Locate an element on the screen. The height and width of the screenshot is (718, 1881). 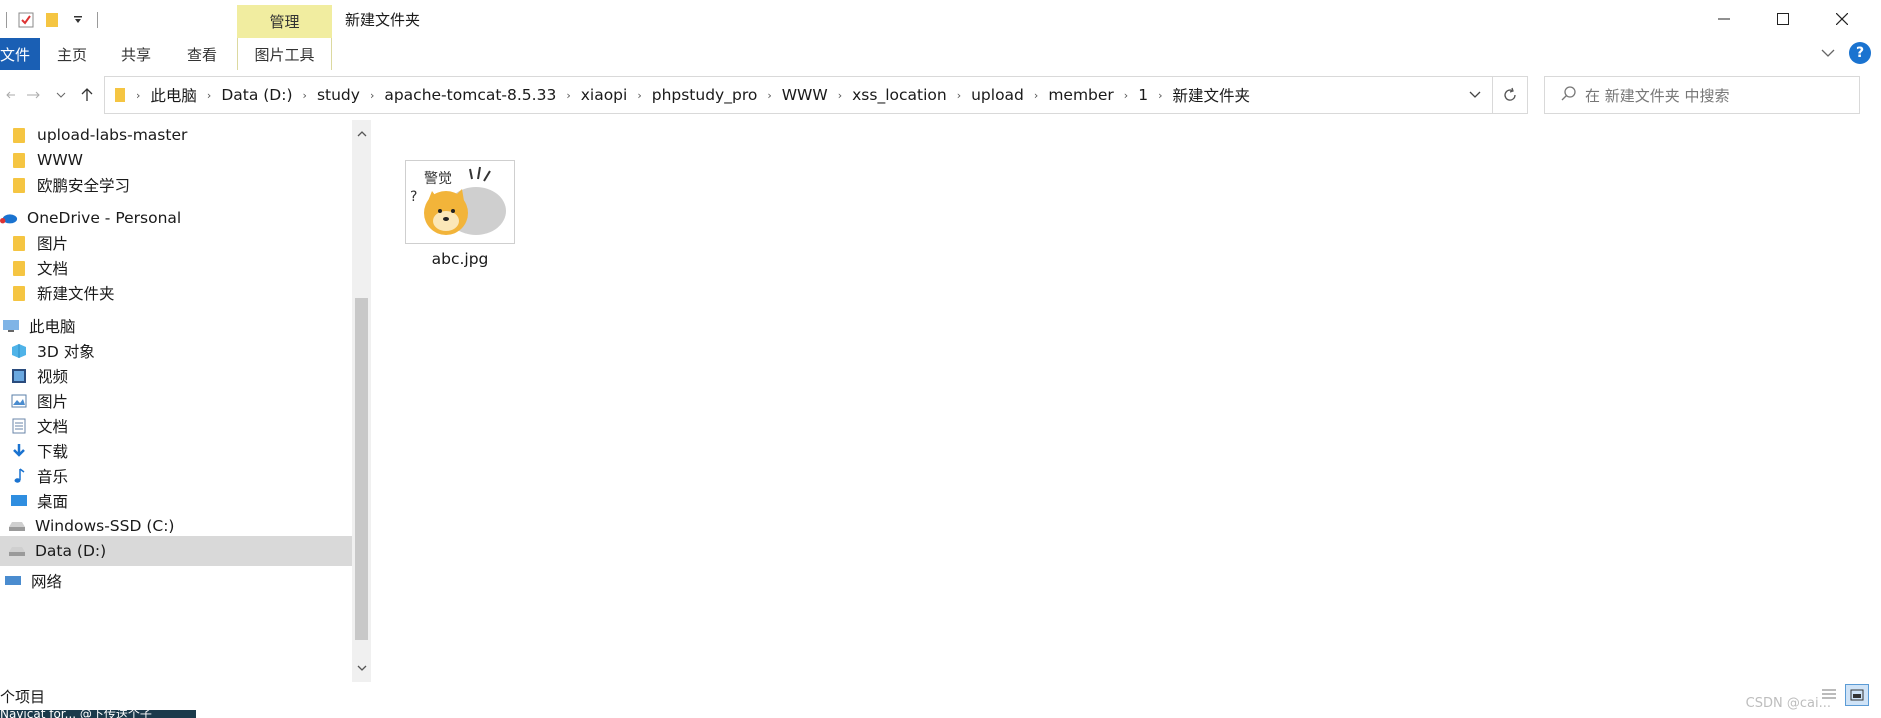
maximize-icon is located at coordinates (1783, 19).